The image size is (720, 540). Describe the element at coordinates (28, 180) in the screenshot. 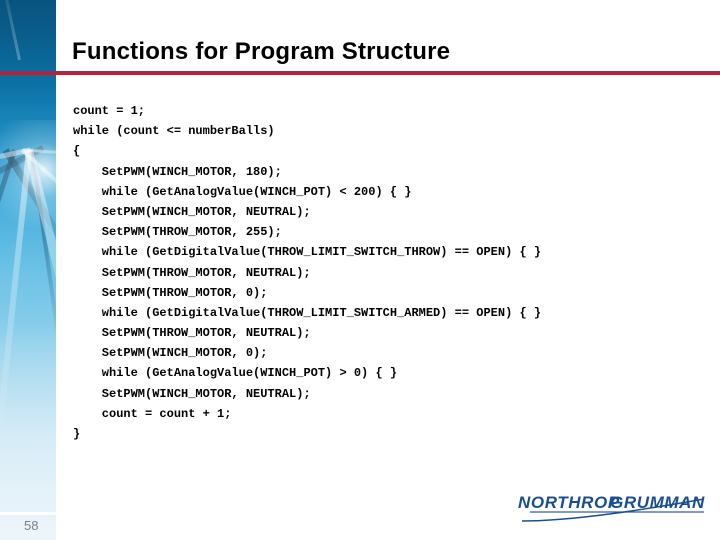

I see `sidebar-center-glow` at that location.